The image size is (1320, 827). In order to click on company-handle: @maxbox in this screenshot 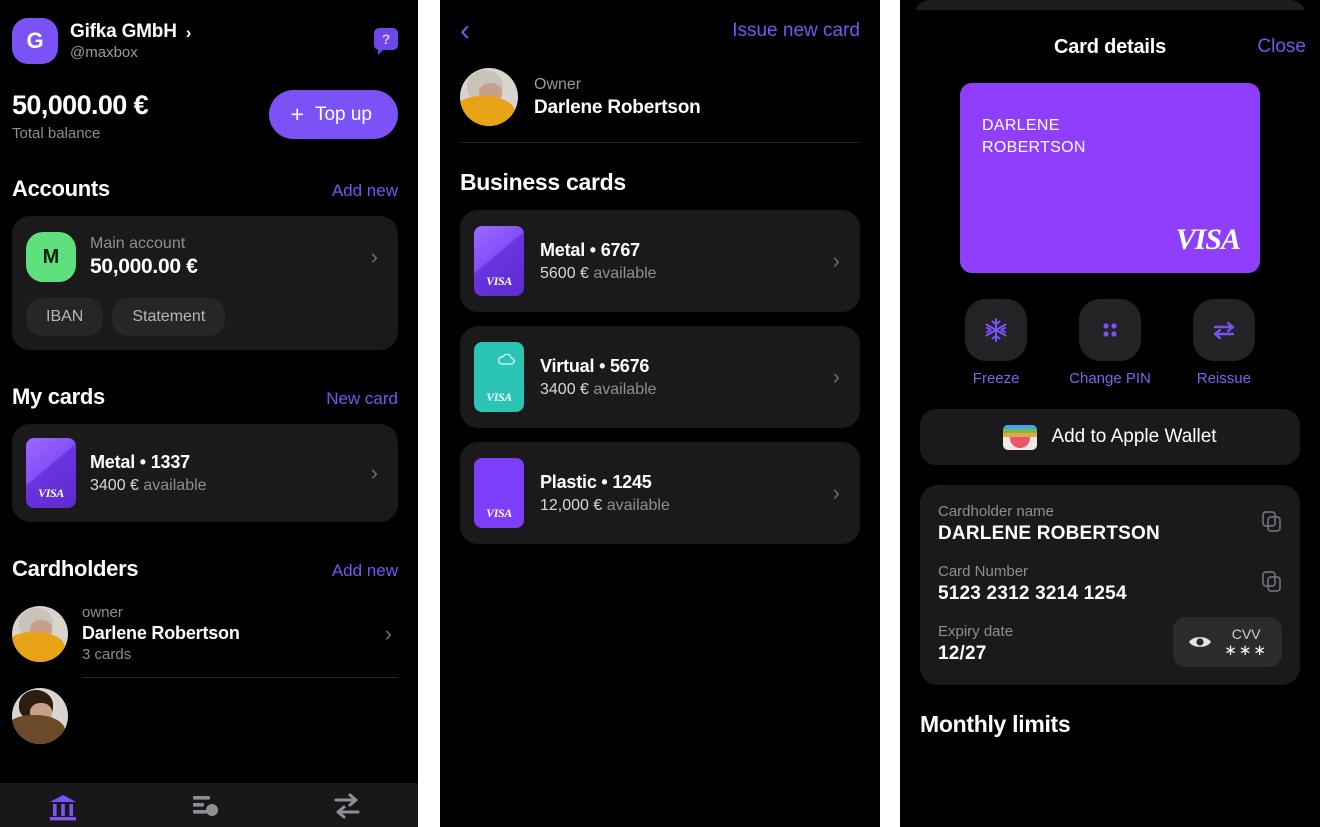, I will do `click(104, 52)`.